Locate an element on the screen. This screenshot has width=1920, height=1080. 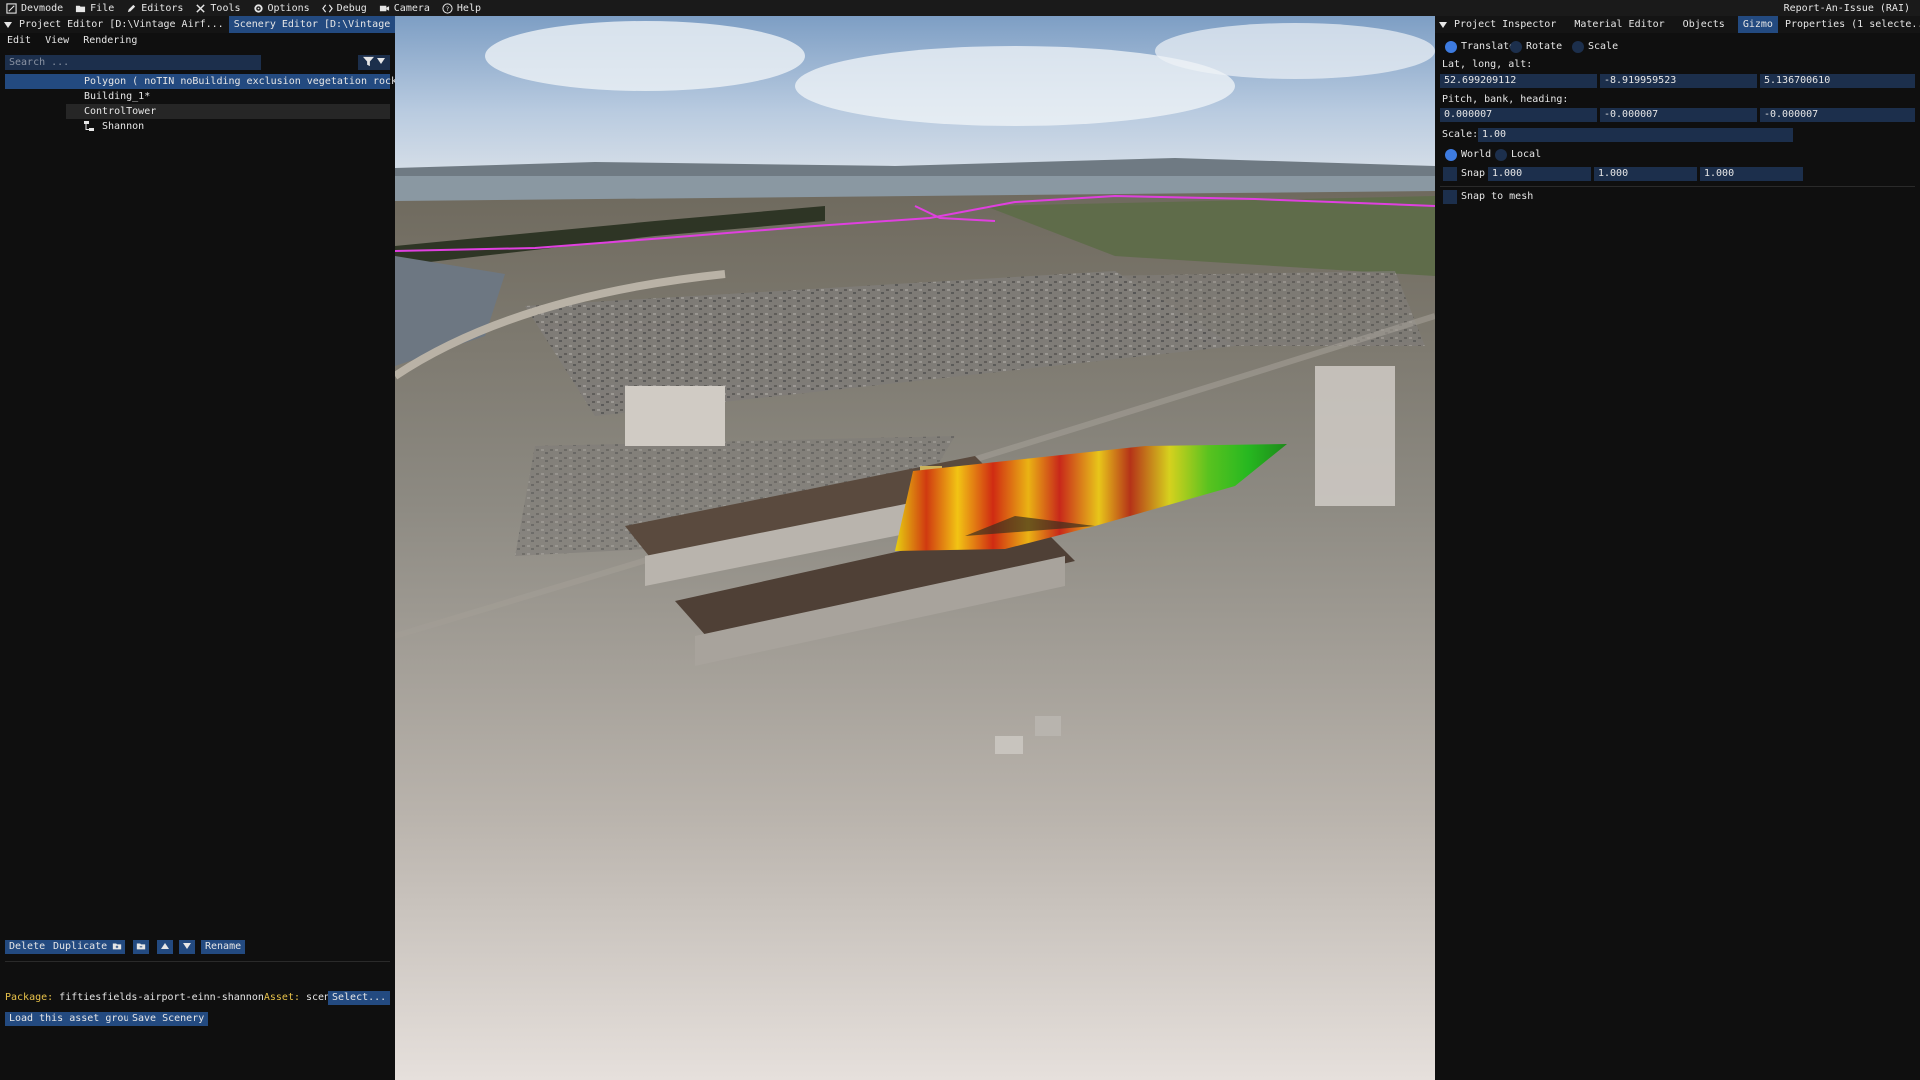
local-label: Local is located at coordinates (1526, 154).